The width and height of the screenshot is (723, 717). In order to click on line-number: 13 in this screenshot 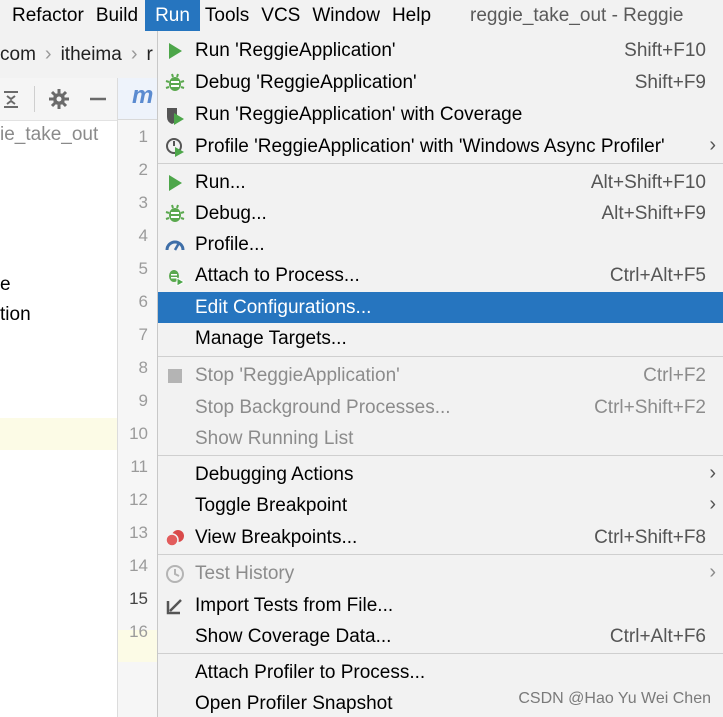, I will do `click(138, 532)`.